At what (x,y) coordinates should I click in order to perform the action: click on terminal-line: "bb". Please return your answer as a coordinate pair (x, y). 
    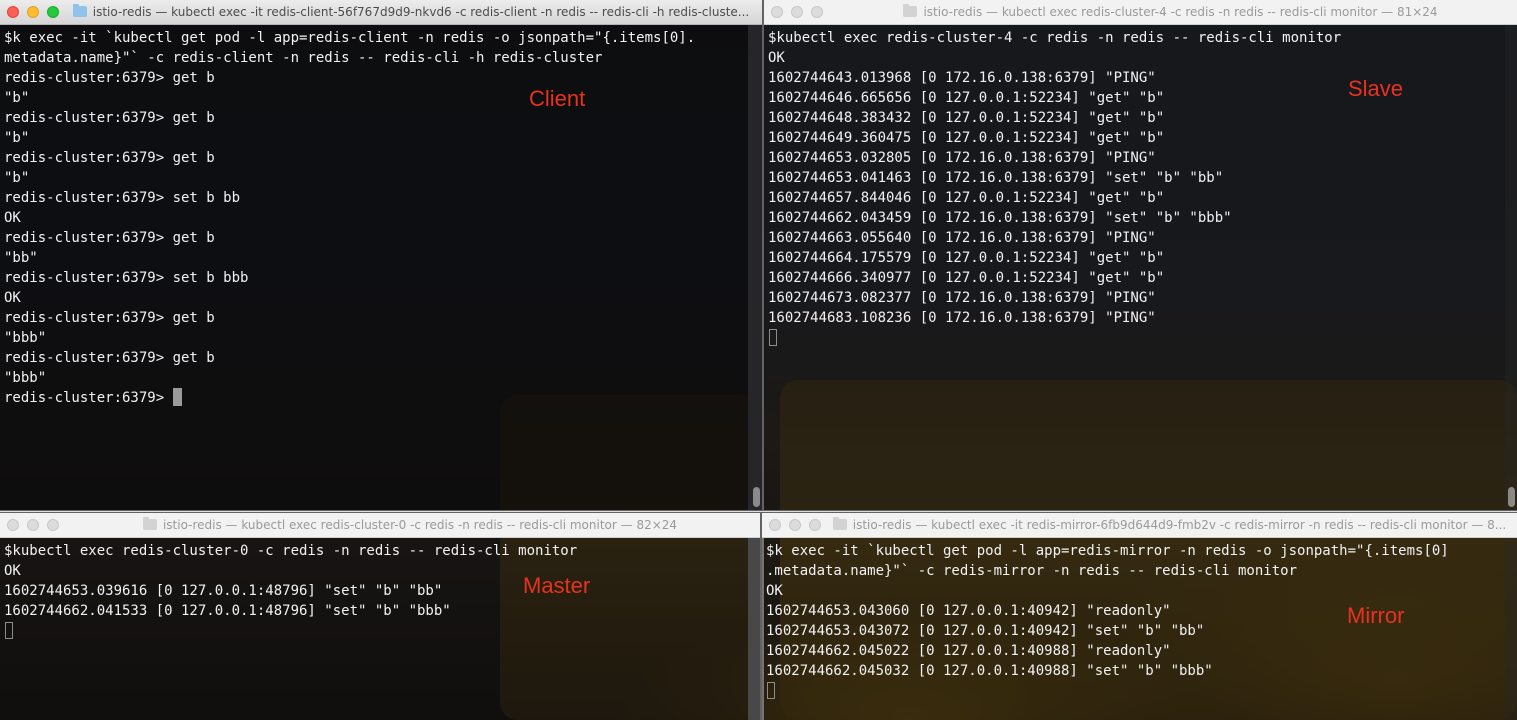
    Looking at the image, I should click on (21, 258).